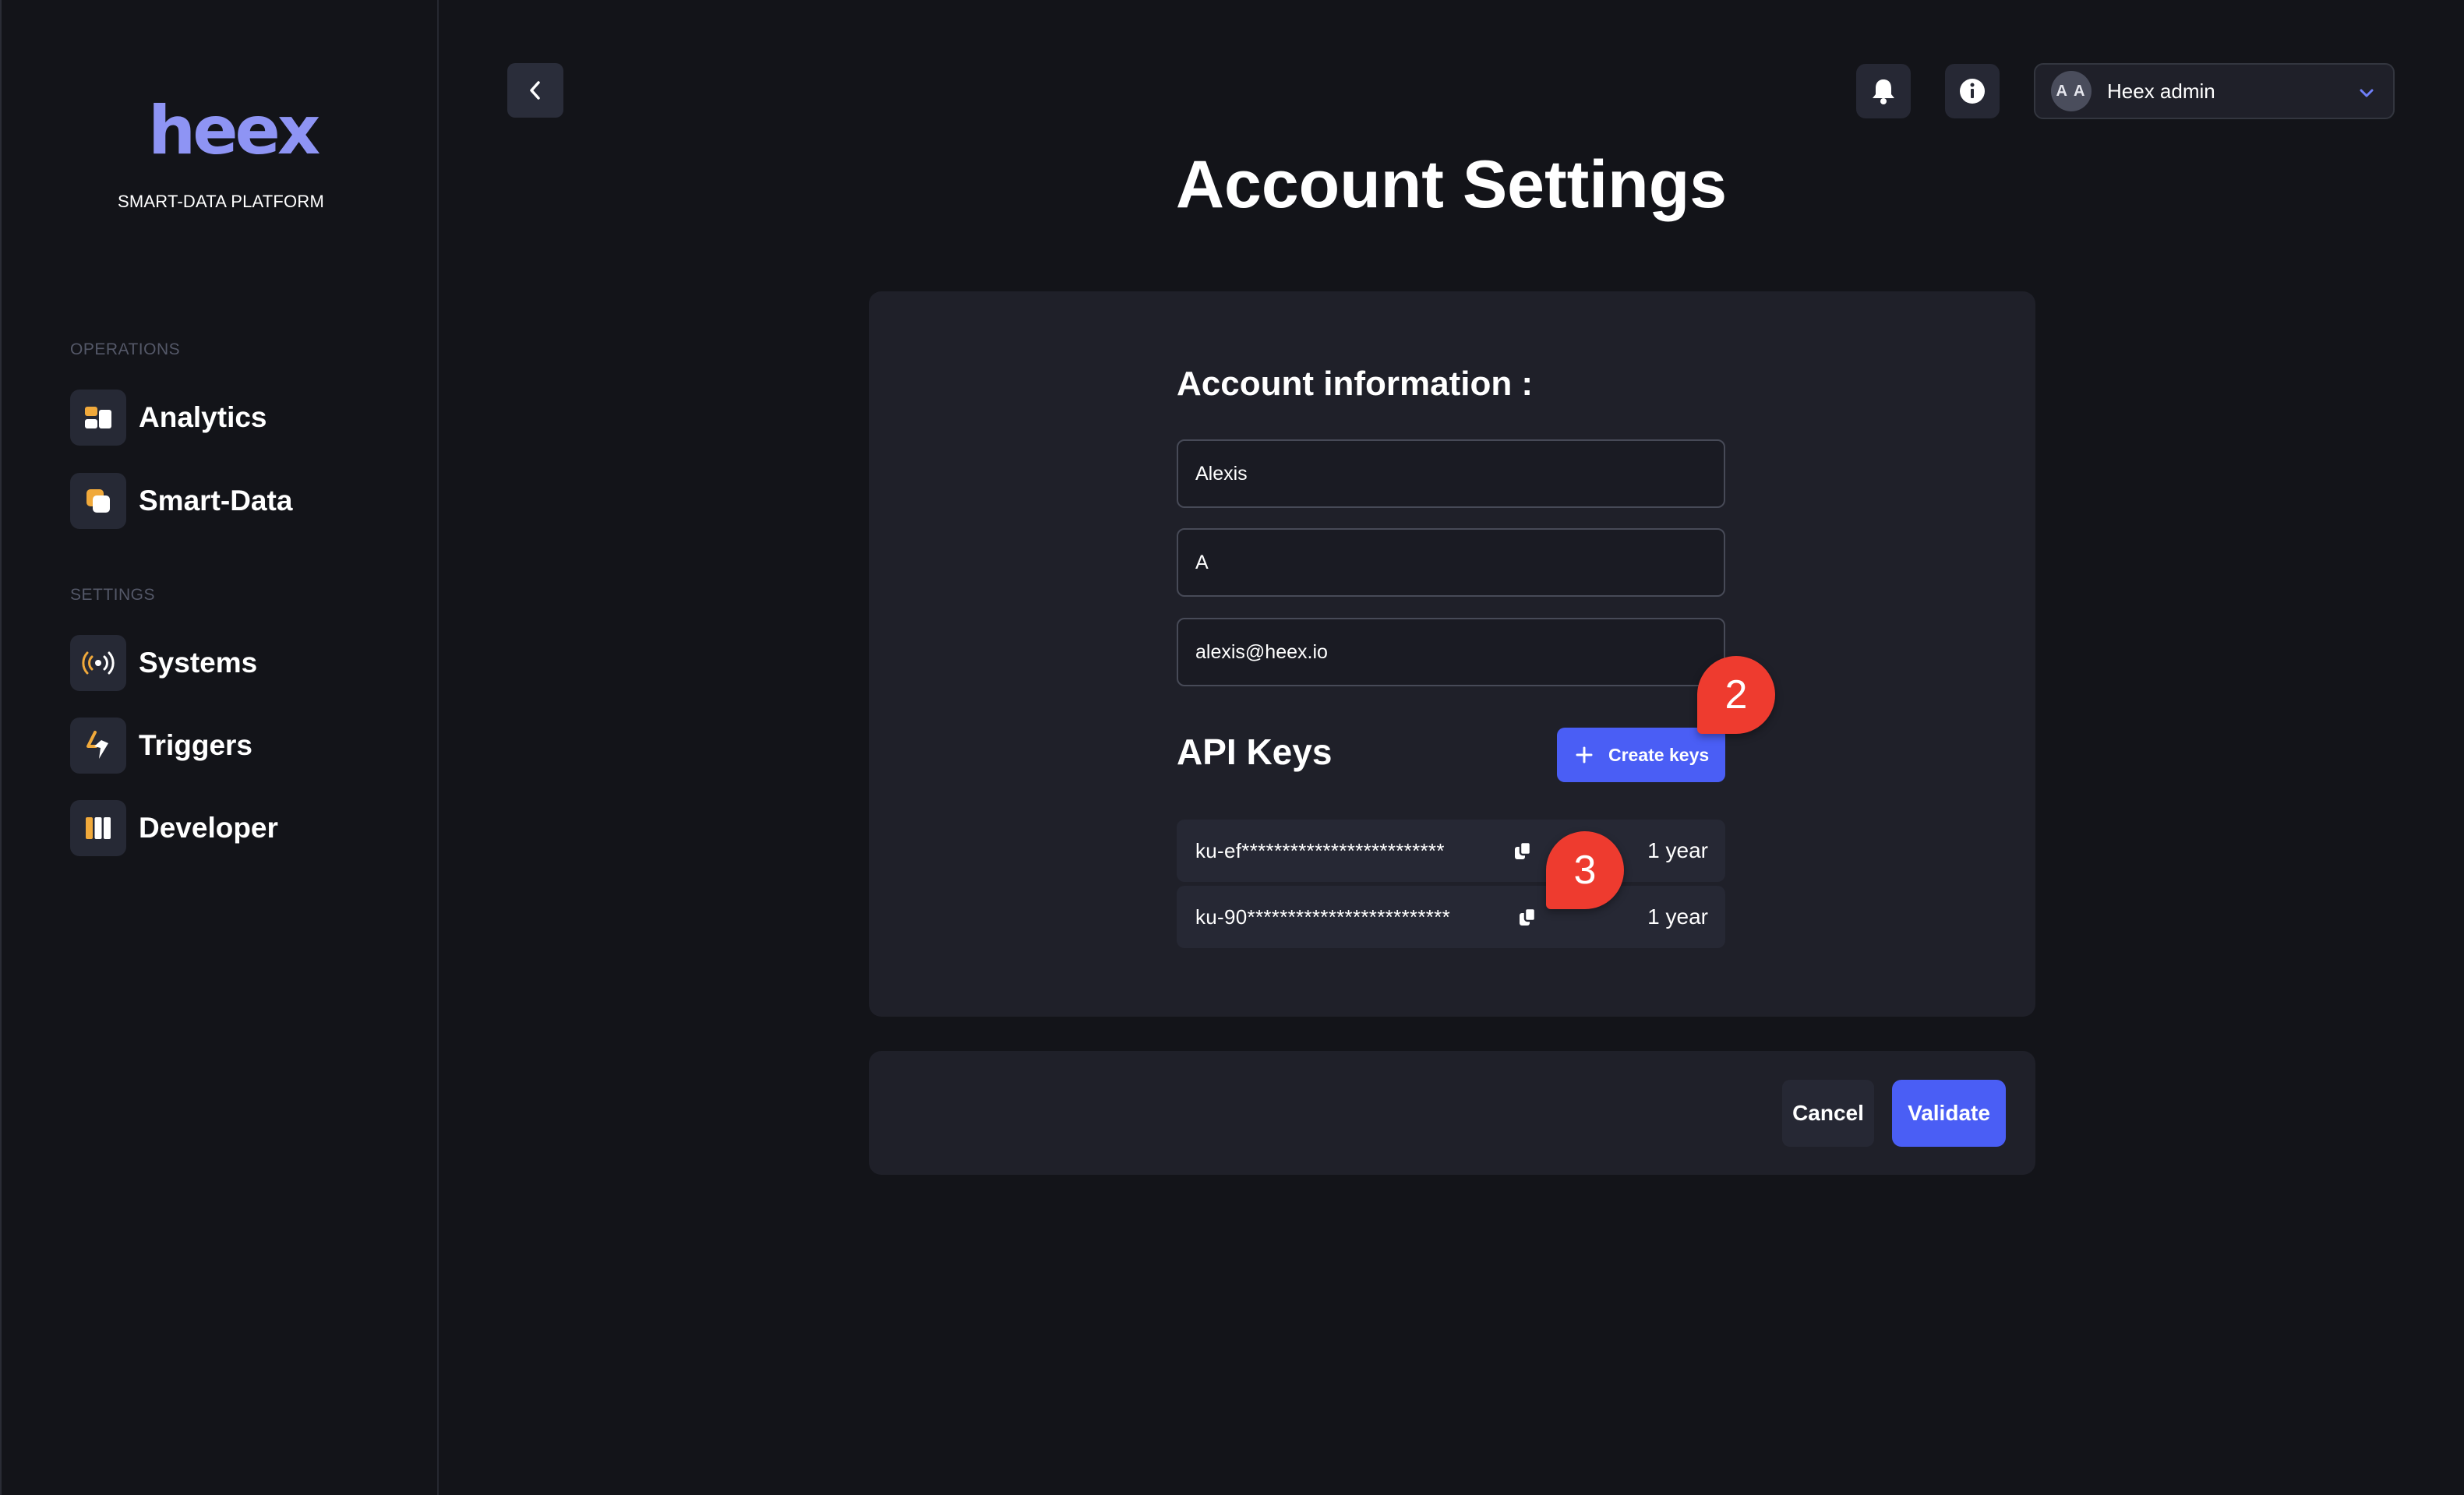  I want to click on api-key-value: ku-ef*************************, so click(1320, 850).